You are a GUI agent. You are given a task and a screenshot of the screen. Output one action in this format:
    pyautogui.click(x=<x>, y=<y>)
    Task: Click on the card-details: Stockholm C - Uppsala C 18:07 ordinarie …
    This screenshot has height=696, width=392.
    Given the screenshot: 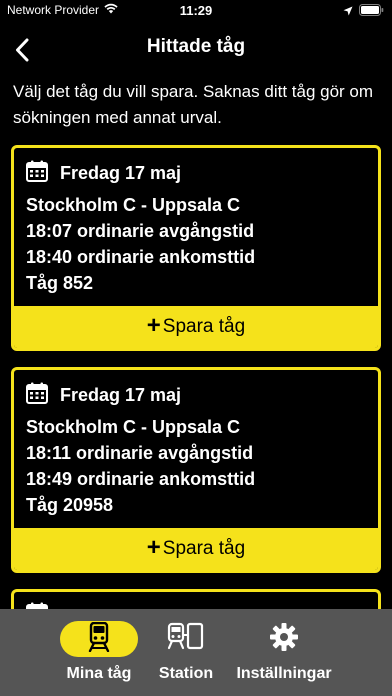 What is the action you would take?
    pyautogui.click(x=140, y=244)
    